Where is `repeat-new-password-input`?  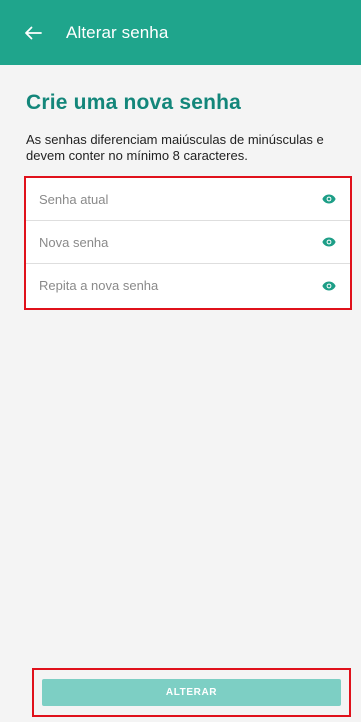
repeat-new-password-input is located at coordinates (164, 285).